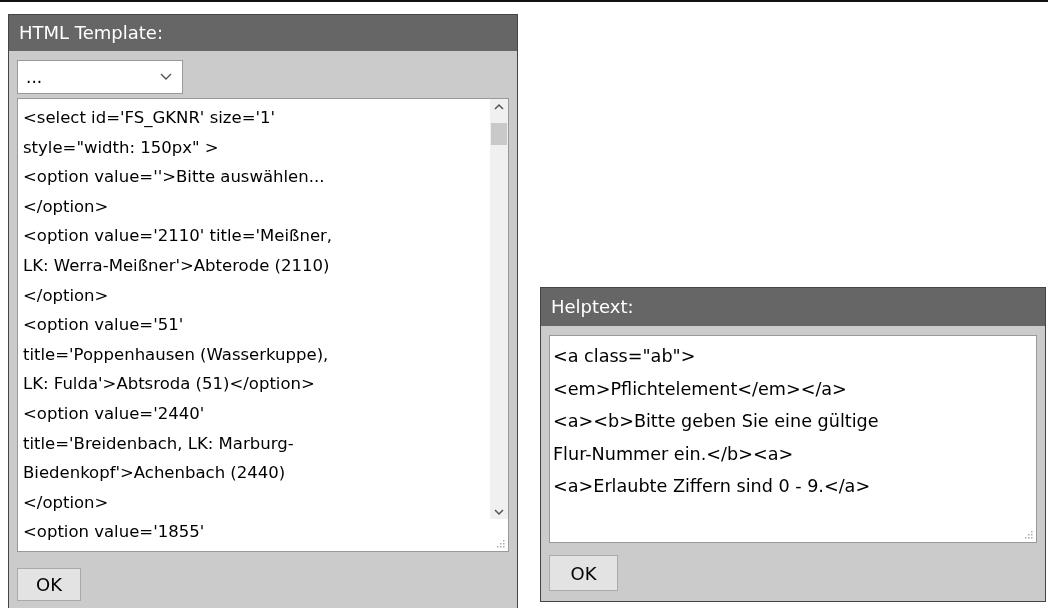  What do you see at coordinates (166, 77) in the screenshot?
I see `caret-icon` at bounding box center [166, 77].